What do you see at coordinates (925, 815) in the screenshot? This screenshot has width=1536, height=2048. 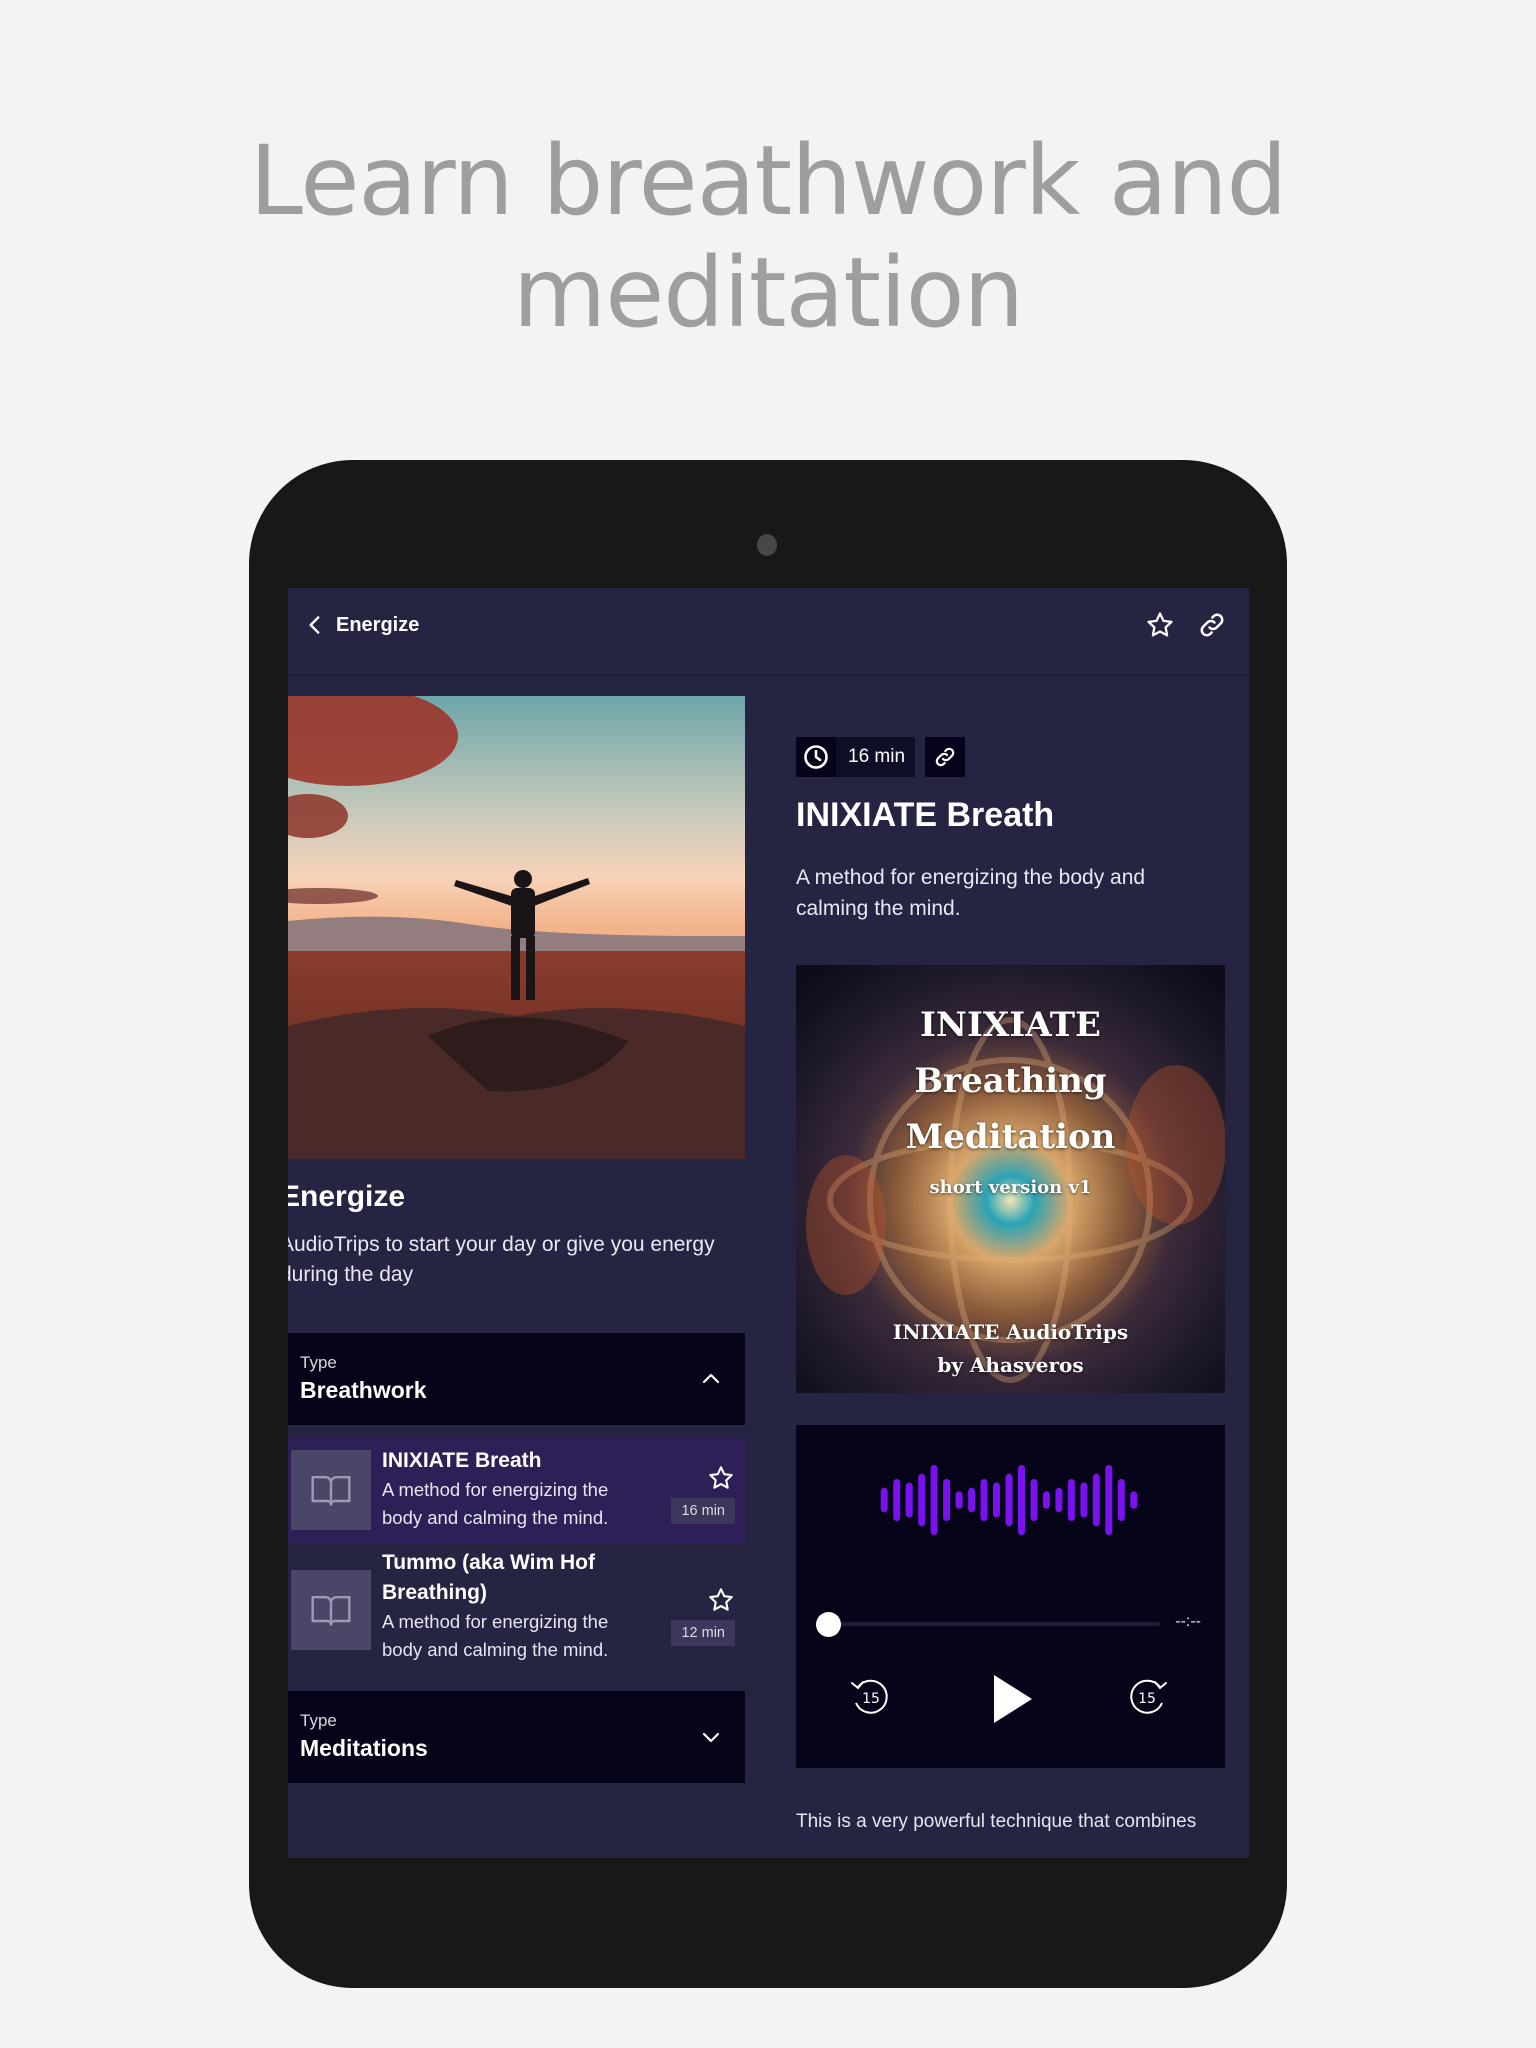 I see `trip-title: INIXIATE Breath` at bounding box center [925, 815].